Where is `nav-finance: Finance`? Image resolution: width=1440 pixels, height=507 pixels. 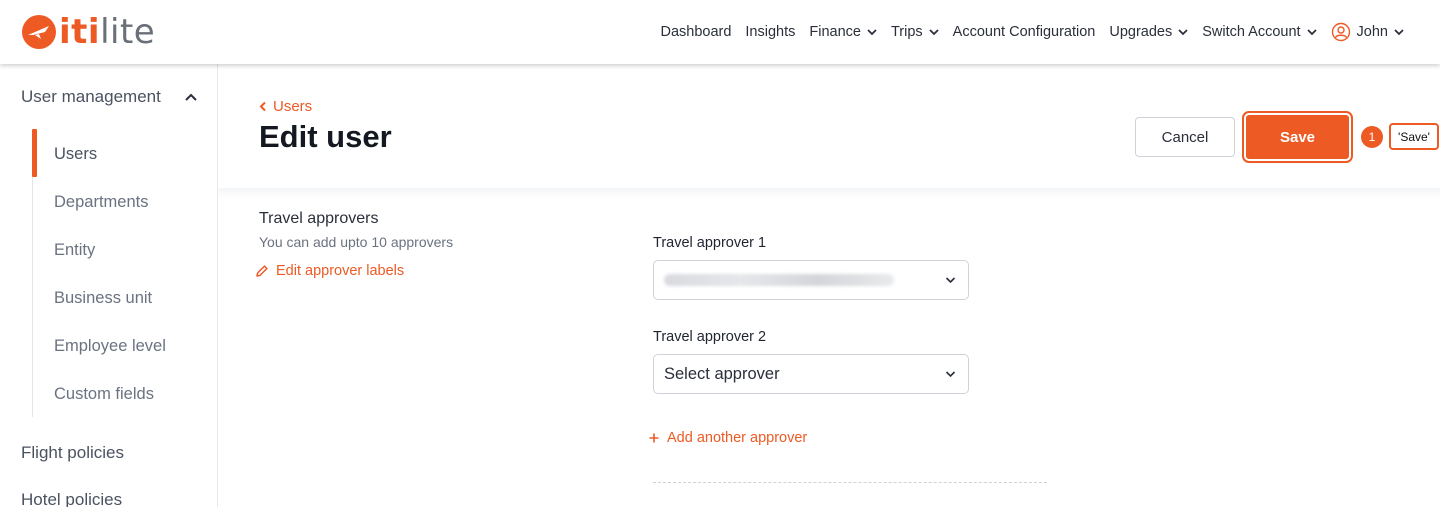 nav-finance: Finance is located at coordinates (843, 32).